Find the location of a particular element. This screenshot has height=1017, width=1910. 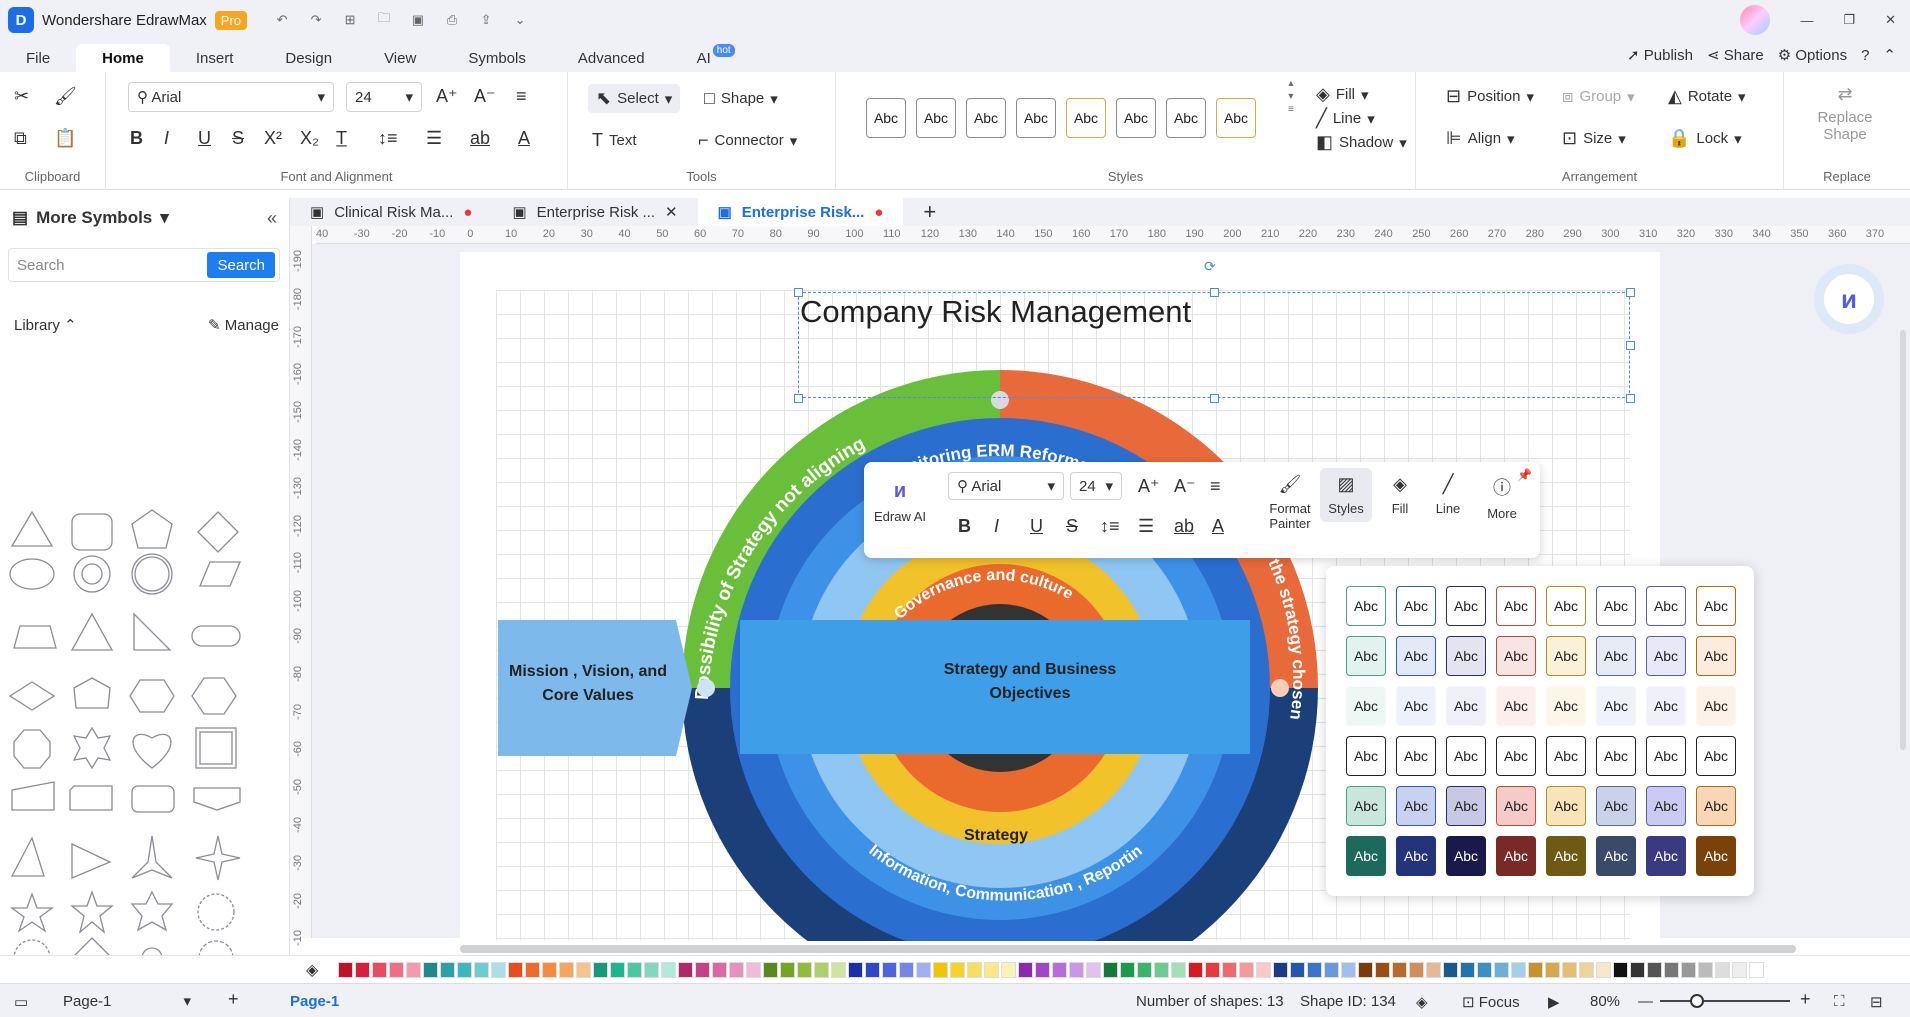

select-button: ⬉ Select ▾ is located at coordinates (634, 98).